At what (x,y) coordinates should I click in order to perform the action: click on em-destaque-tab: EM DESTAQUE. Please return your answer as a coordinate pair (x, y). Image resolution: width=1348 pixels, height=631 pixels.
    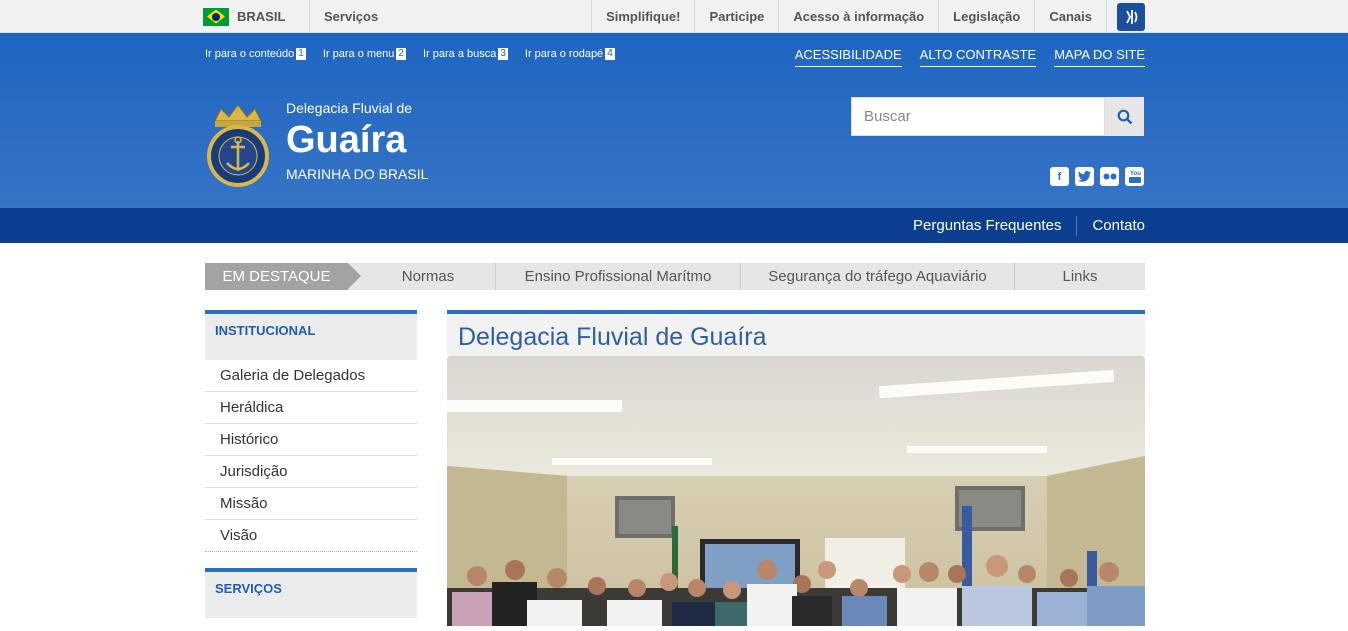
    Looking at the image, I should click on (283, 276).